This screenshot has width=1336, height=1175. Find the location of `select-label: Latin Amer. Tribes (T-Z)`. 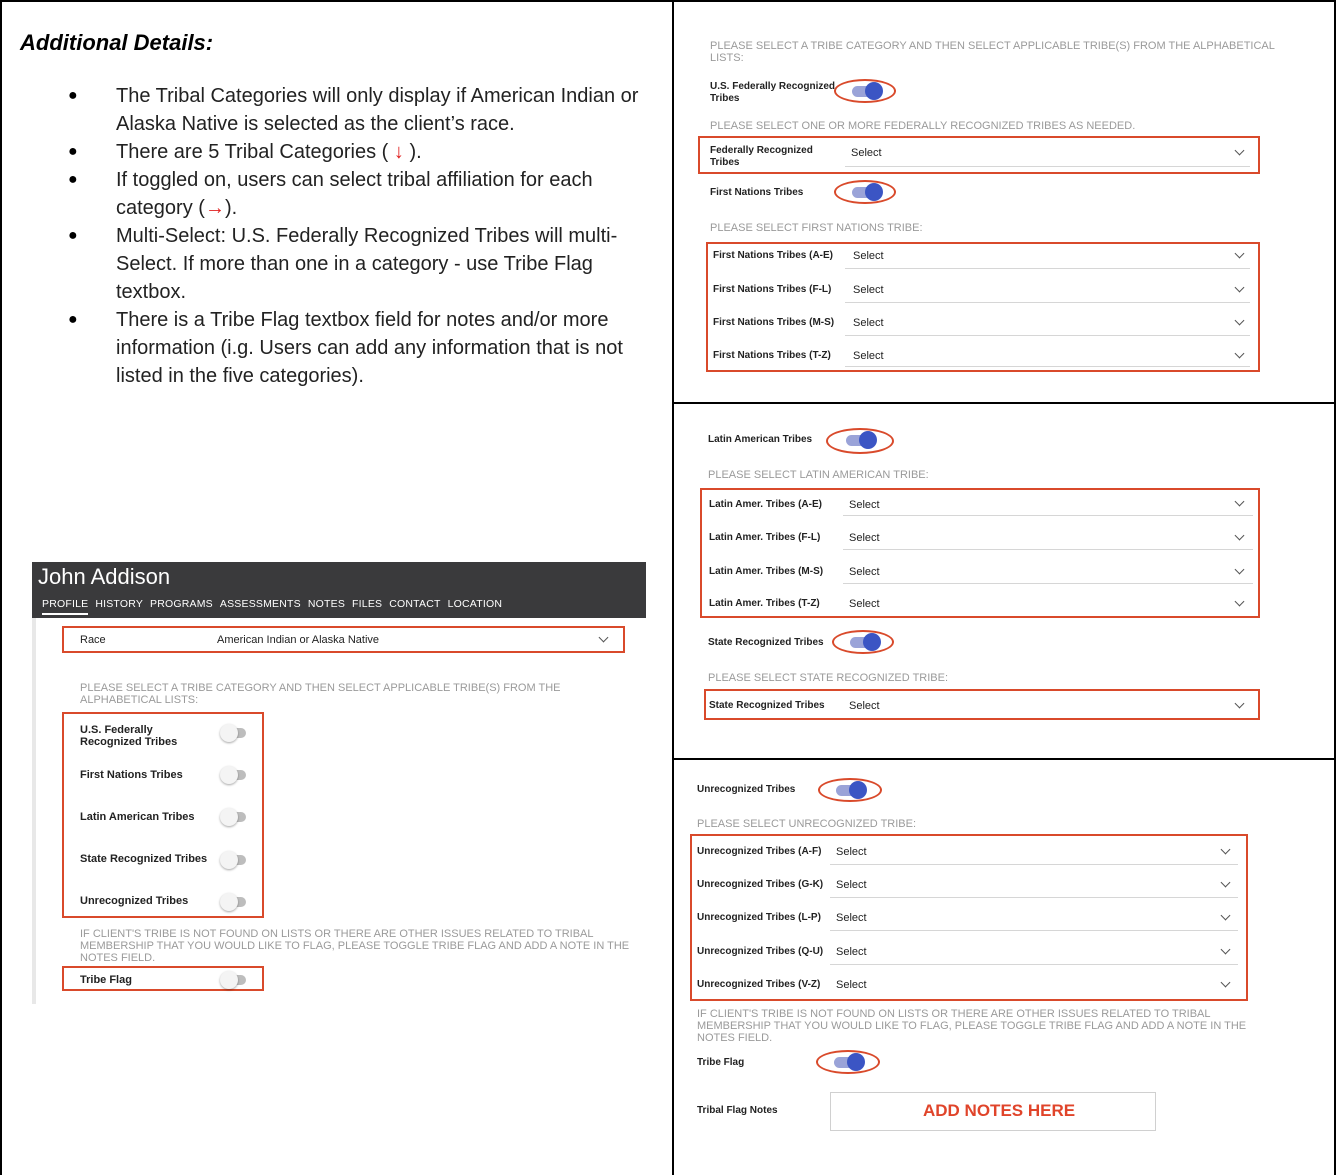

select-label: Latin Amer. Tribes (T-Z) is located at coordinates (764, 603).